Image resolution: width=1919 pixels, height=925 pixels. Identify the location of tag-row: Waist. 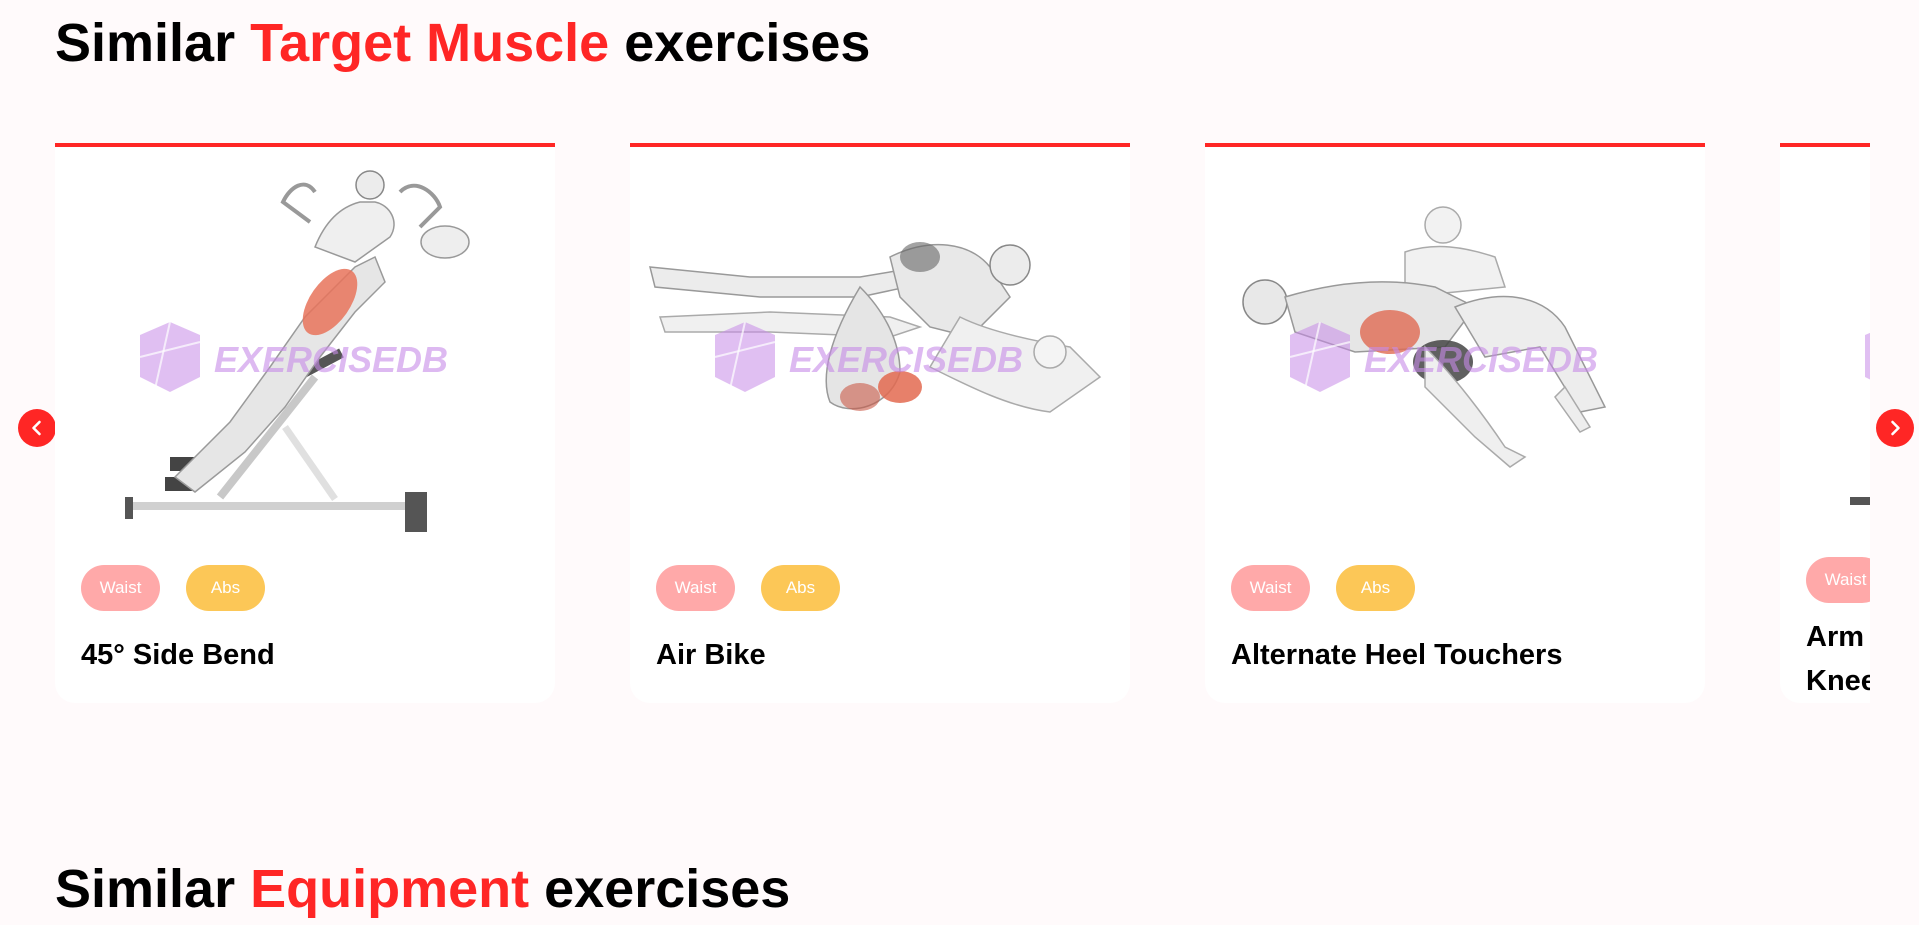
(1825, 580).